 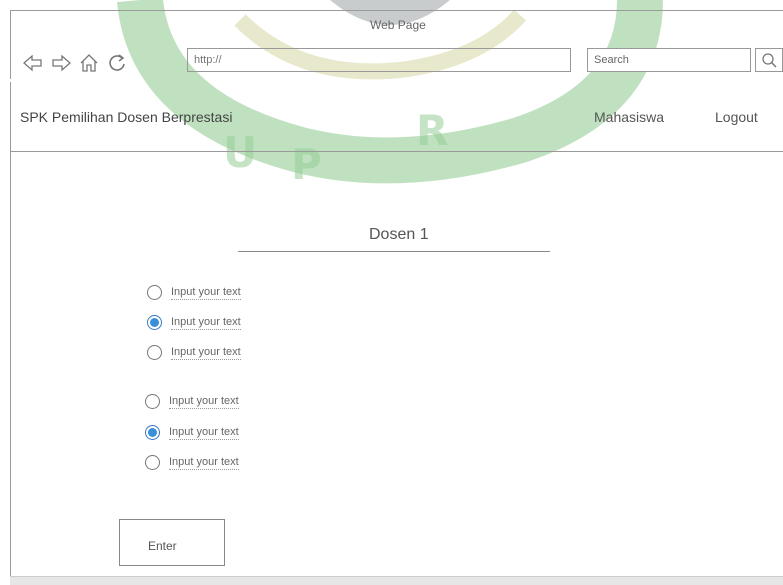 What do you see at coordinates (33, 63) in the screenshot?
I see `back-icon` at bounding box center [33, 63].